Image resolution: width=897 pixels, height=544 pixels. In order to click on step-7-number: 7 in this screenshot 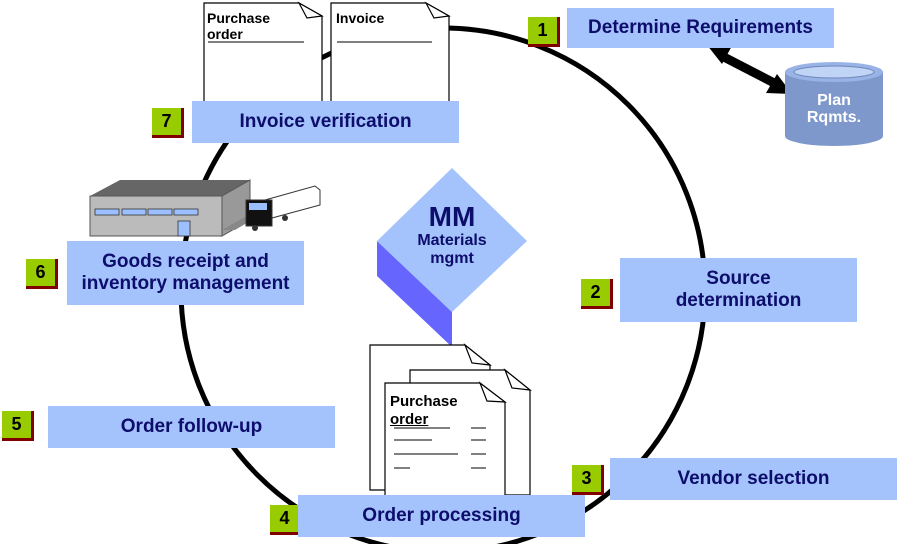, I will do `click(168, 123)`.